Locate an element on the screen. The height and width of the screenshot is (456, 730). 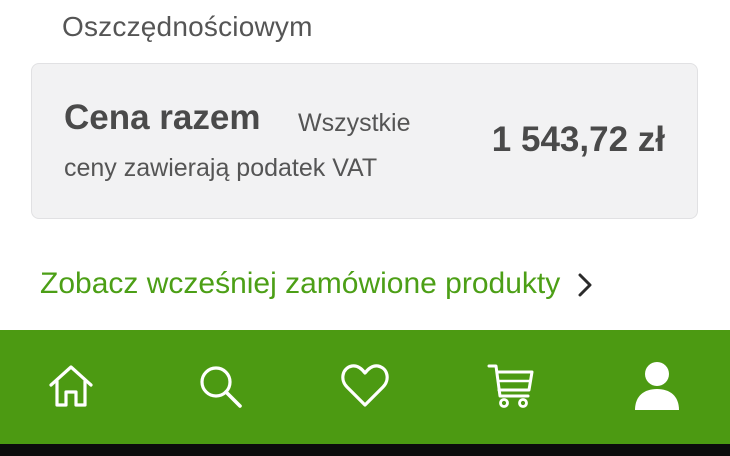
nav-search-button is located at coordinates (220, 386).